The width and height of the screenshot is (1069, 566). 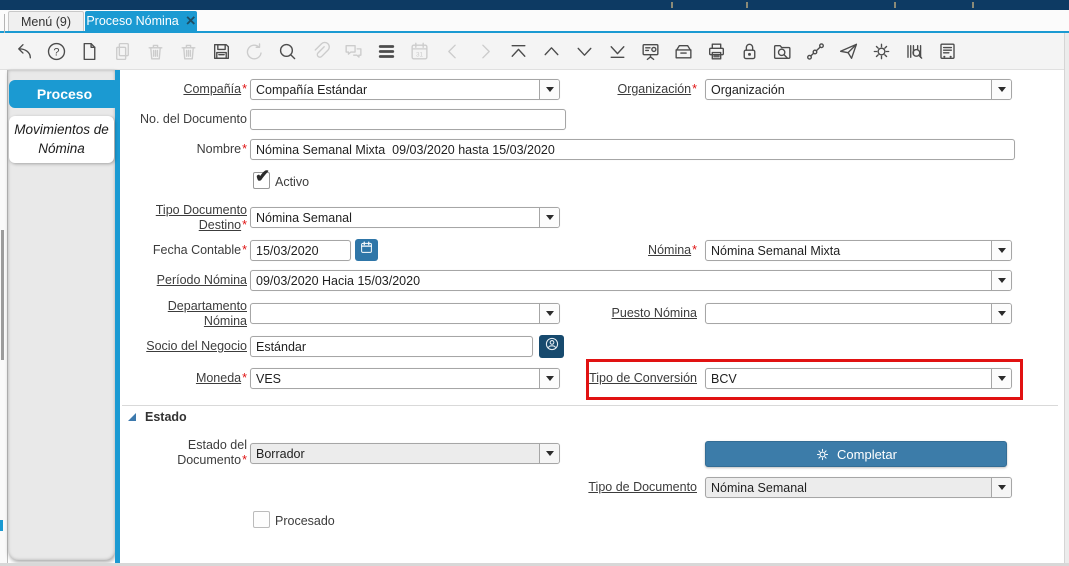 I want to click on undo-icon, so click(x=23, y=51).